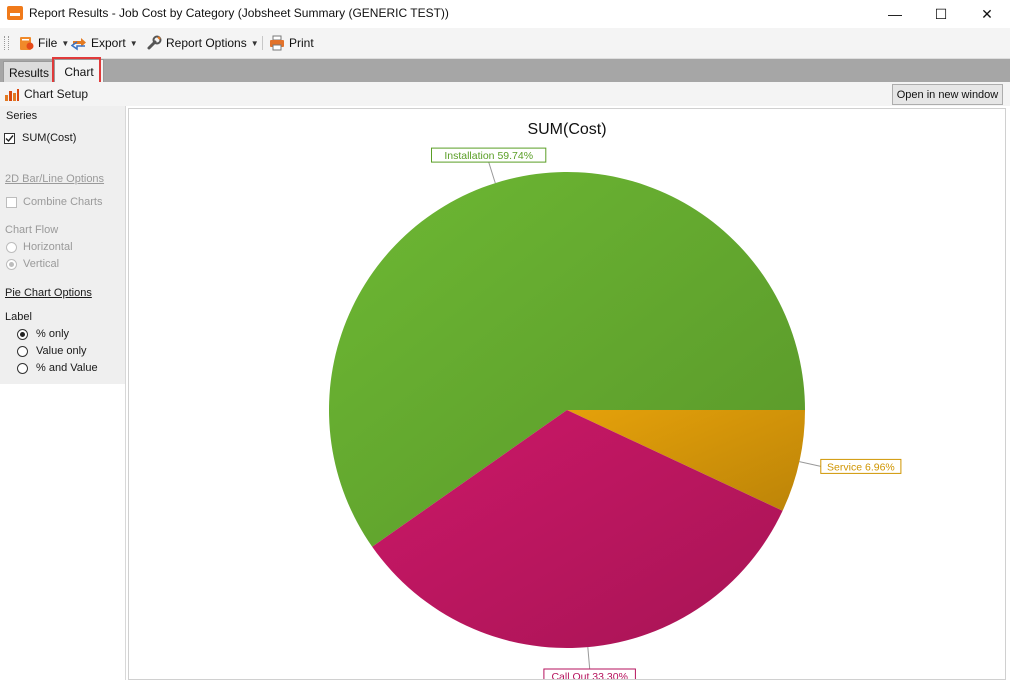 The image size is (1010, 682). I want to click on print-label: Print, so click(301, 43).